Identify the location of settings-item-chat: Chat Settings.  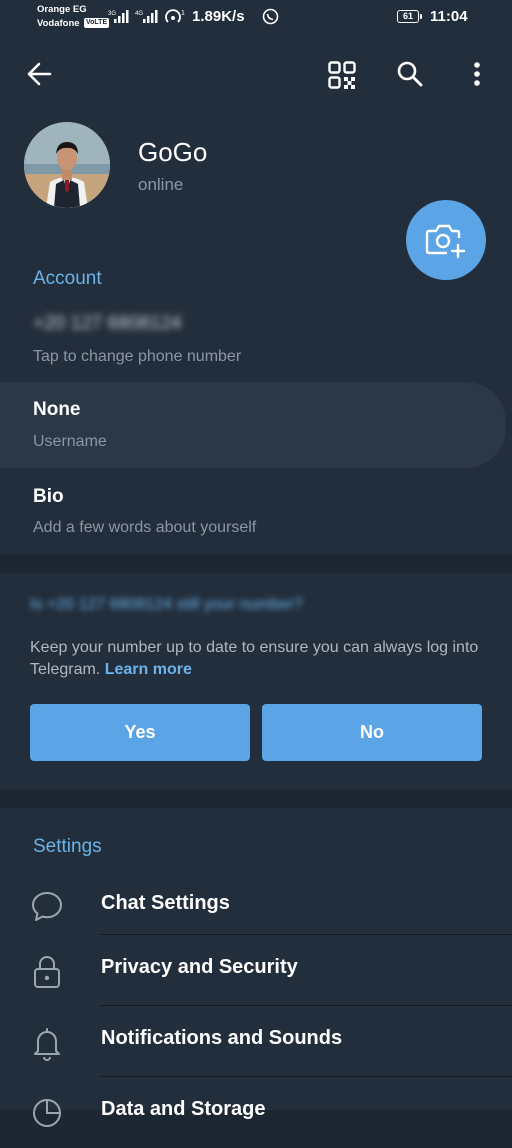
(256, 906).